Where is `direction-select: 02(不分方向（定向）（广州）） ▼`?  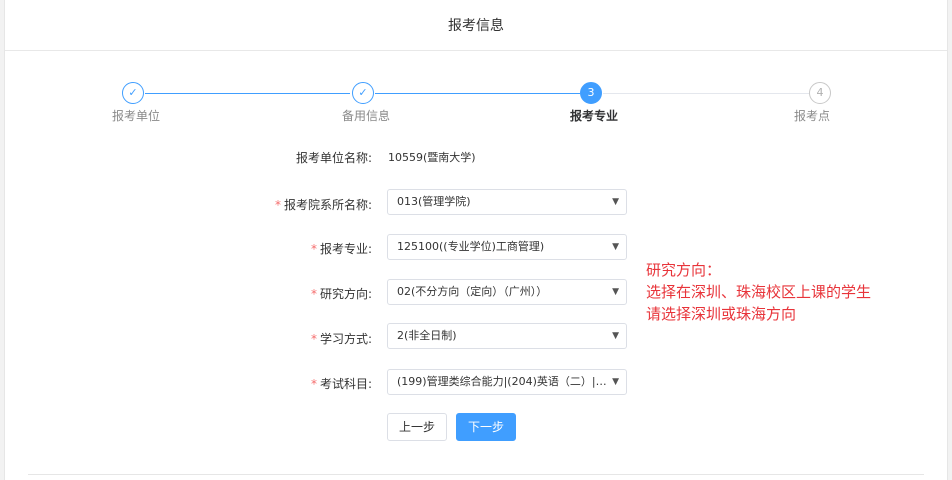
direction-select: 02(不分方向（定向）（广州）） ▼ is located at coordinates (507, 292).